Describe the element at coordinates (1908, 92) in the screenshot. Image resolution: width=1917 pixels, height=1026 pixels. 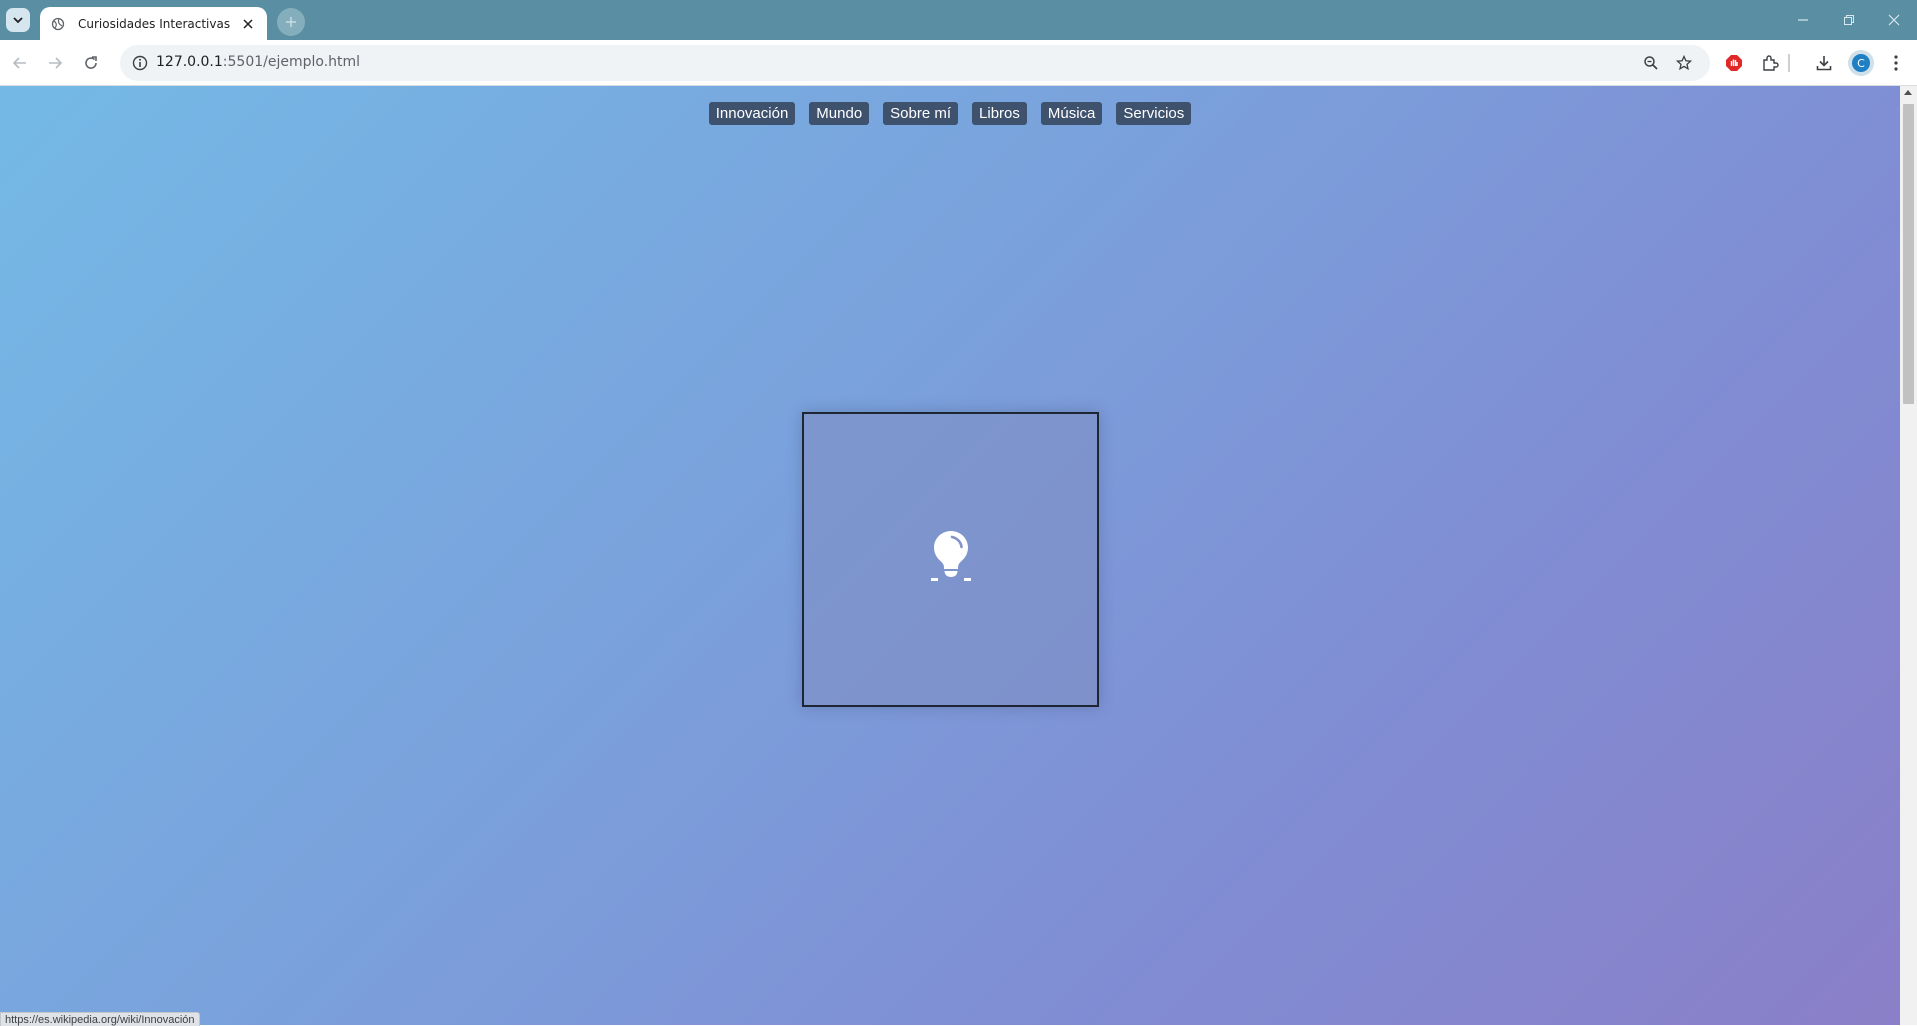
I see `scroll-up-arrow` at that location.